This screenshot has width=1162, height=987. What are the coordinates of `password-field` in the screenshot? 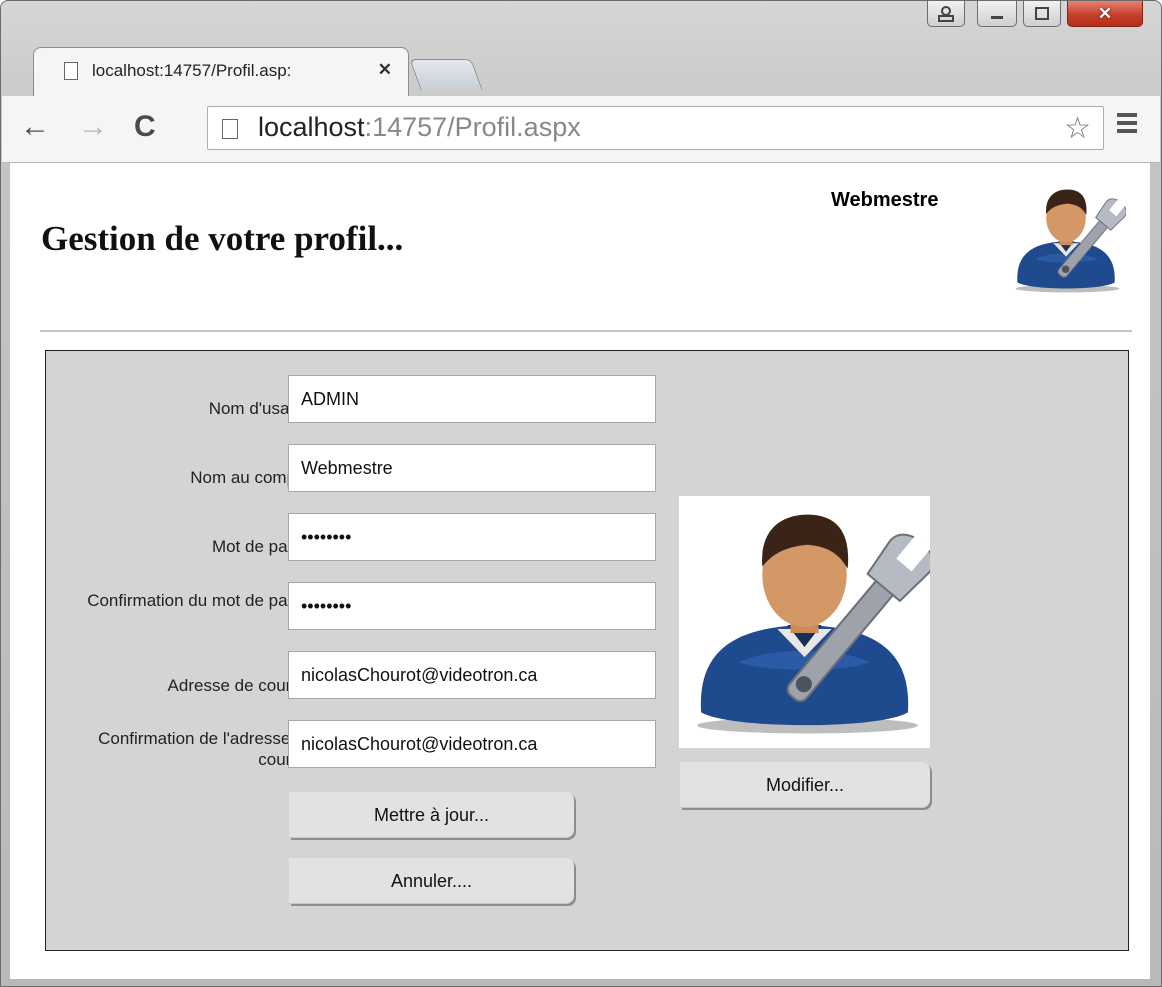 It's located at (472, 537).